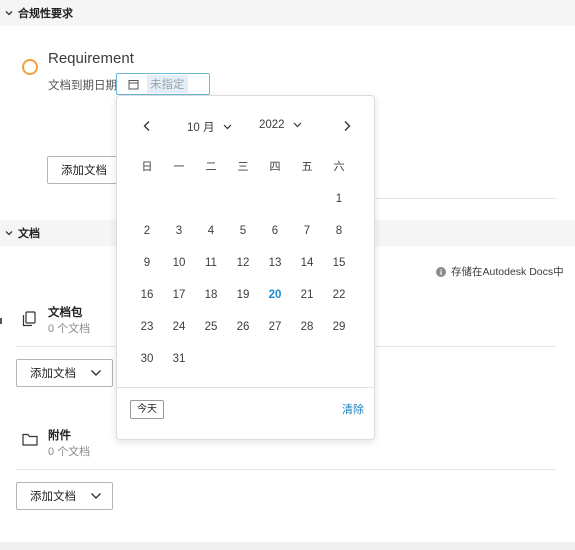  What do you see at coordinates (179, 295) in the screenshot?
I see `calendar-day: 17` at bounding box center [179, 295].